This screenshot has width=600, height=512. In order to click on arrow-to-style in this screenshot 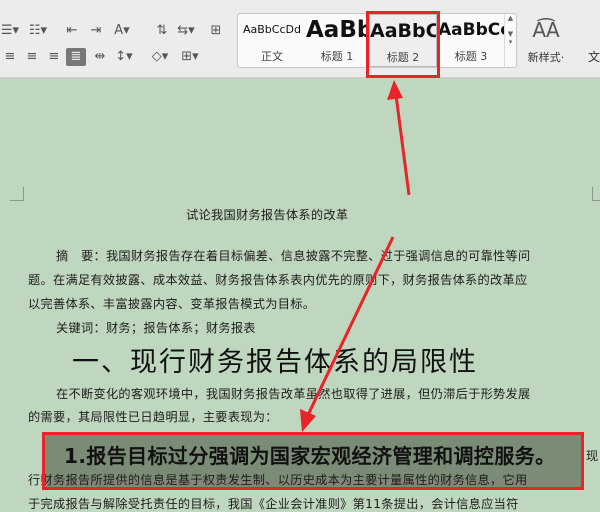, I will do `click(399, 138)`.